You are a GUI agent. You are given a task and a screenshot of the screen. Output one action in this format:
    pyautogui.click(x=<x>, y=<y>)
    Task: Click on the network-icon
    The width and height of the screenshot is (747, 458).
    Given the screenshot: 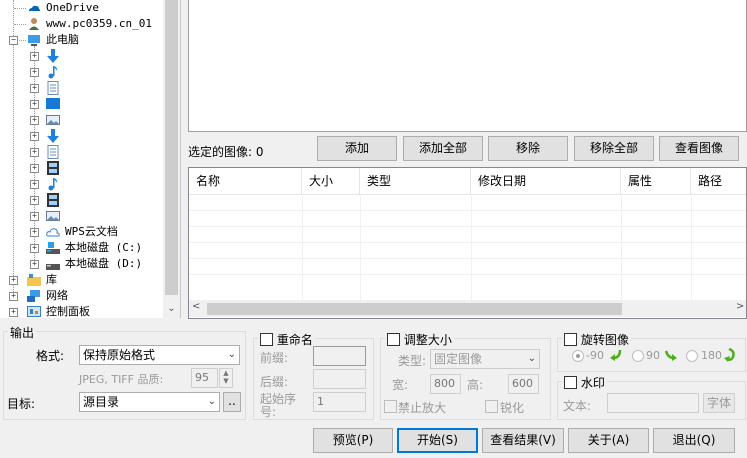 What is the action you would take?
    pyautogui.click(x=33, y=296)
    